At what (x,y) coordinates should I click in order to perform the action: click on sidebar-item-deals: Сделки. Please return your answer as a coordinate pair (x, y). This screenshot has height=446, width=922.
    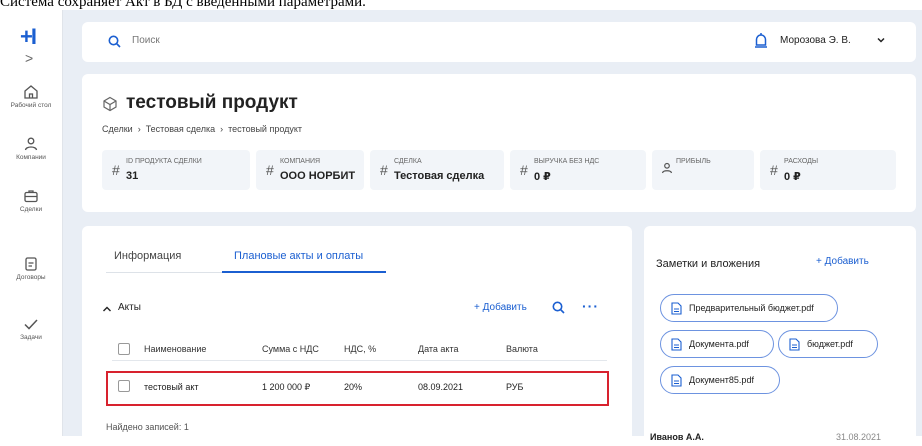
    Looking at the image, I should click on (31, 200).